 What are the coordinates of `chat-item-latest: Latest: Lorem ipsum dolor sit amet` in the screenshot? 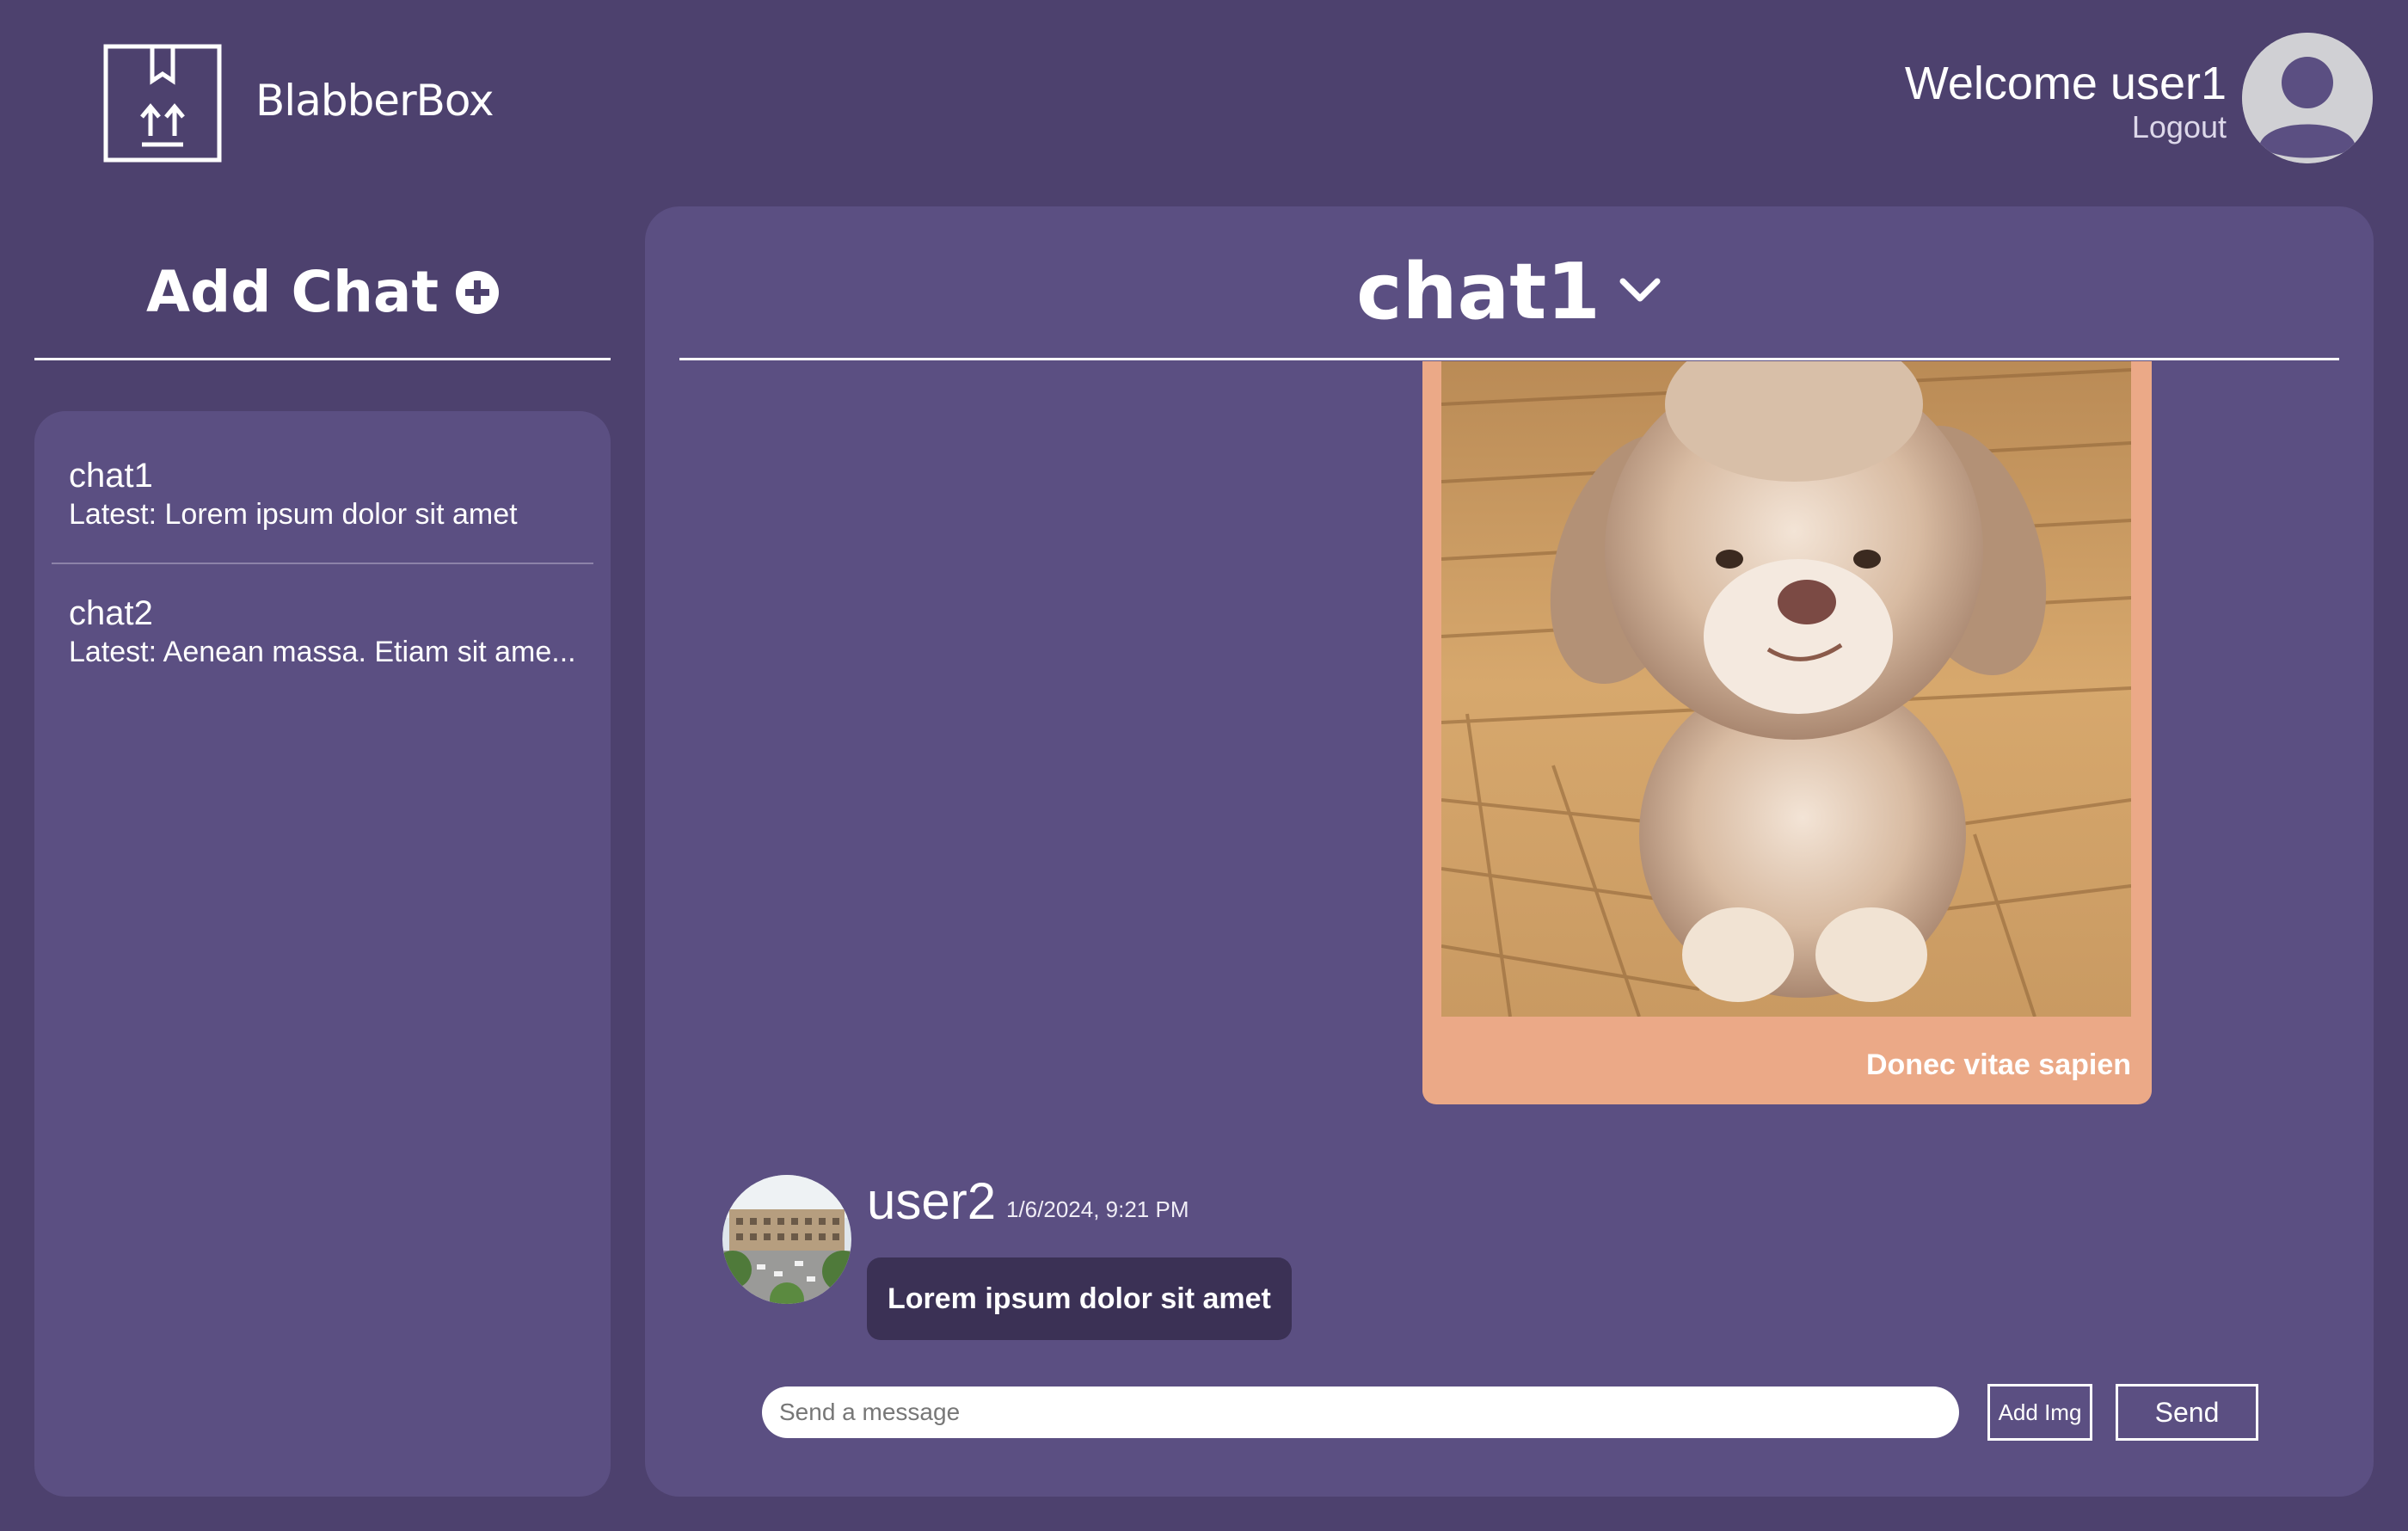 It's located at (293, 514).